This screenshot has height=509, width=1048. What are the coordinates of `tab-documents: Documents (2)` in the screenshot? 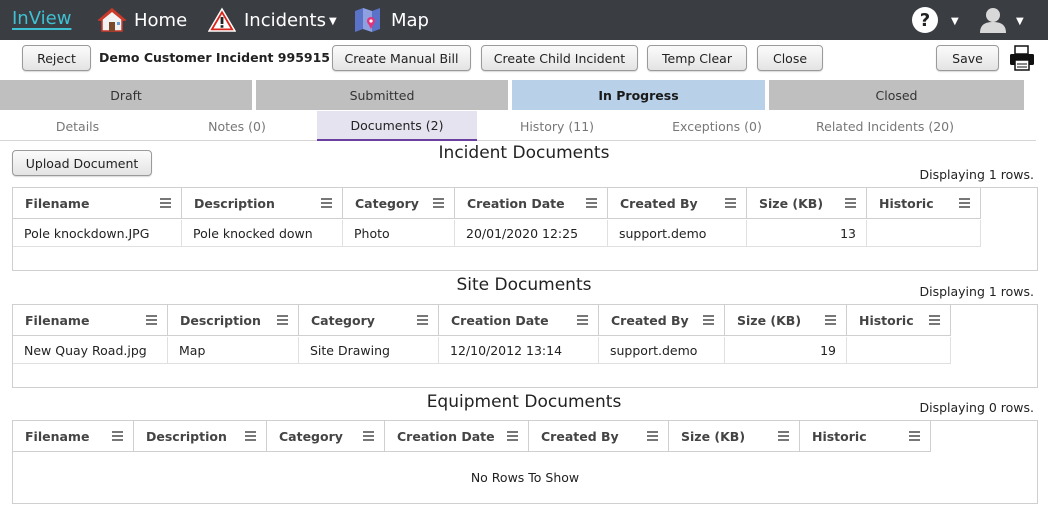 It's located at (397, 126).